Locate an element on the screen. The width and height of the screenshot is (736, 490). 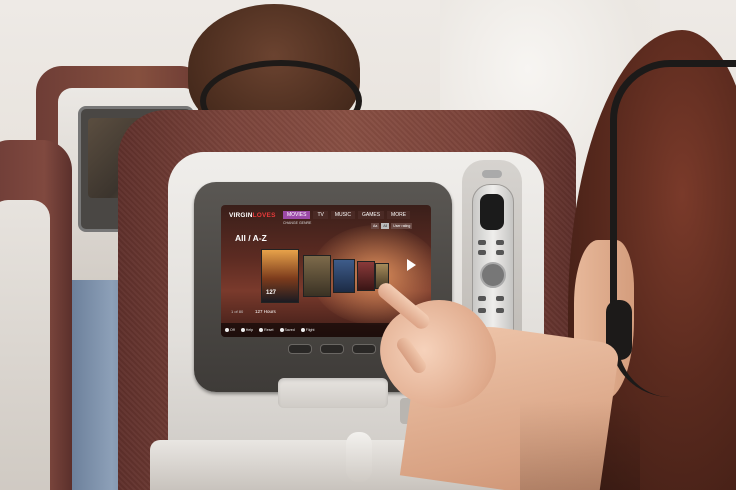
star-icon is located at coordinates (281, 330).